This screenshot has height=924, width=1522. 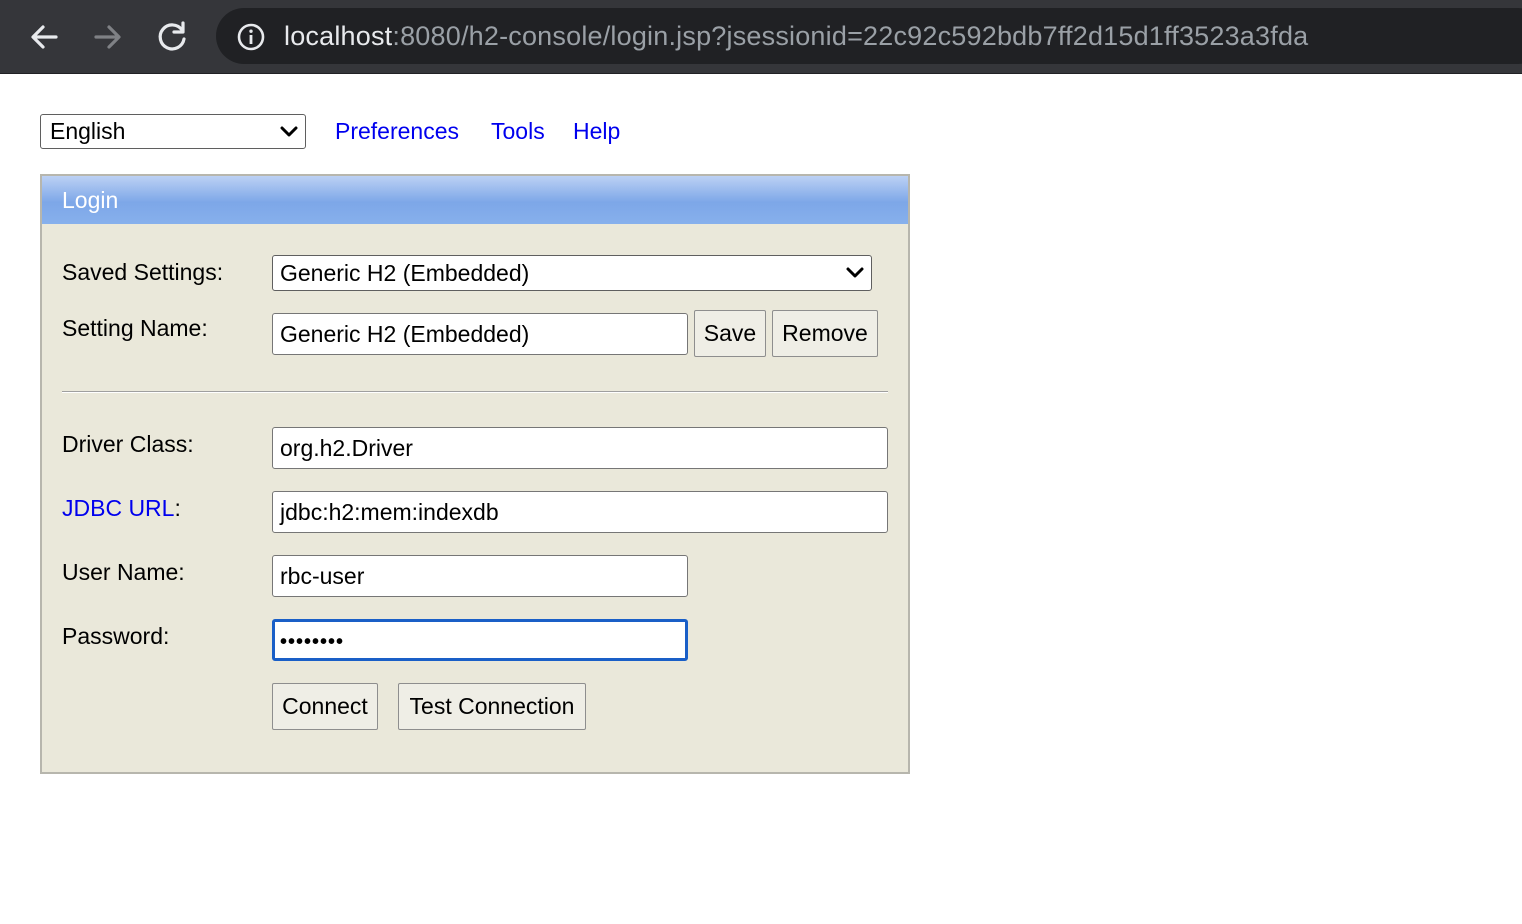 I want to click on saved-settings-label: Saved Settings:, so click(x=143, y=272).